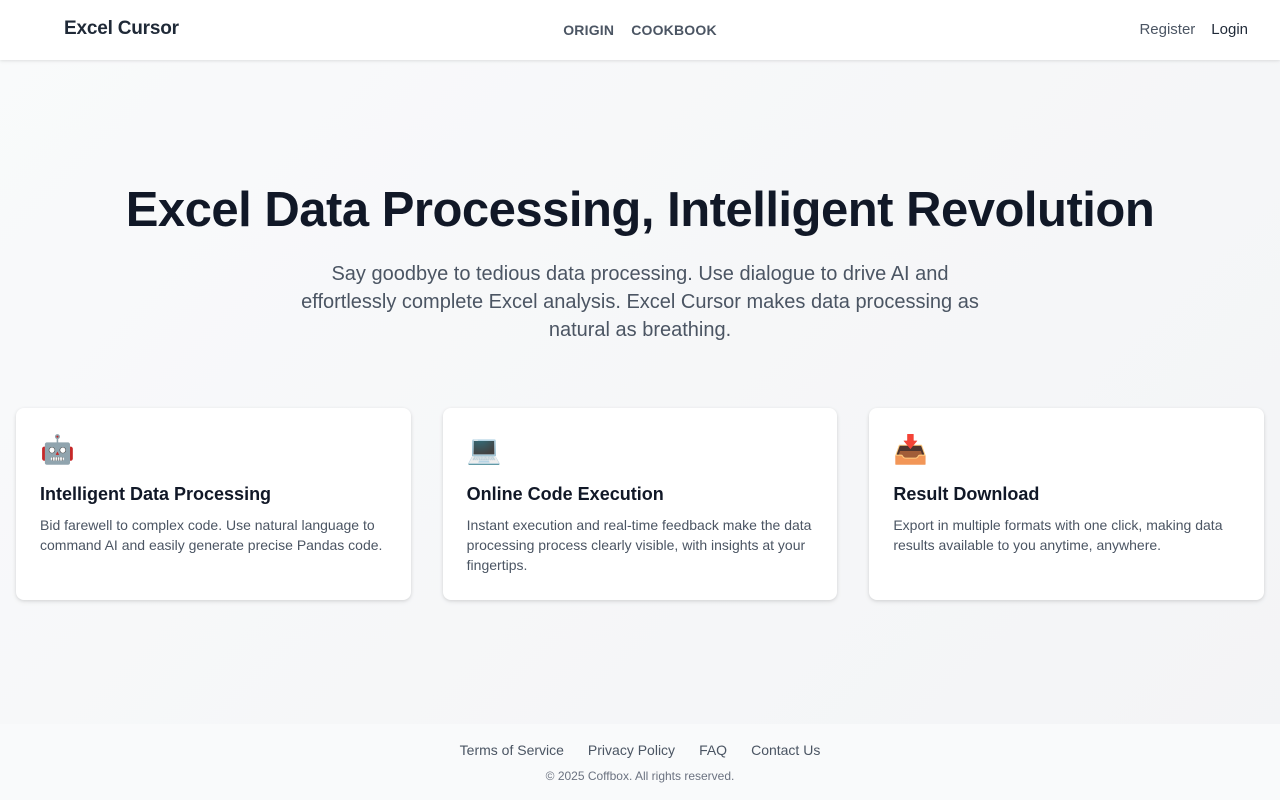 The width and height of the screenshot is (1280, 800). What do you see at coordinates (785, 750) in the screenshot?
I see `footer-link-contact: Contact Us` at bounding box center [785, 750].